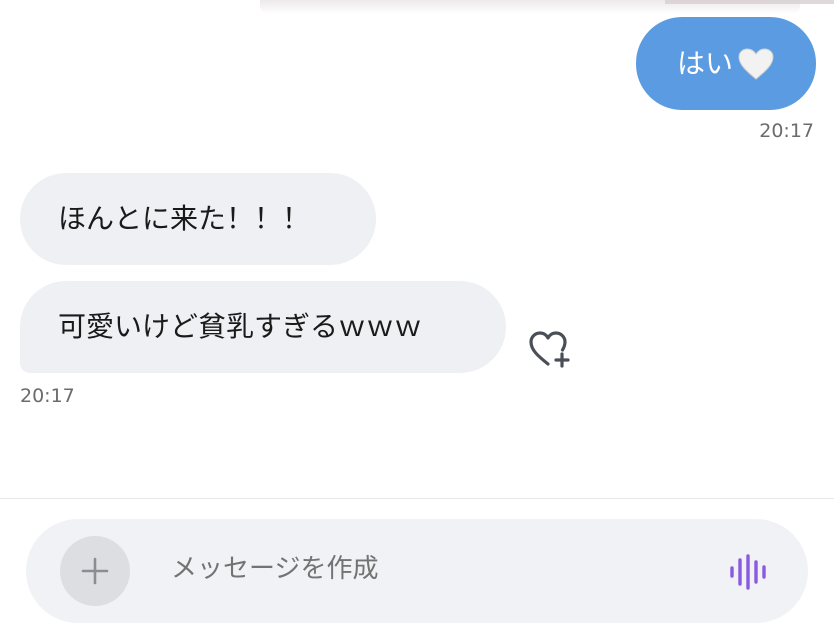 The width and height of the screenshot is (834, 633). I want to click on heart-add-icon, so click(548, 348).